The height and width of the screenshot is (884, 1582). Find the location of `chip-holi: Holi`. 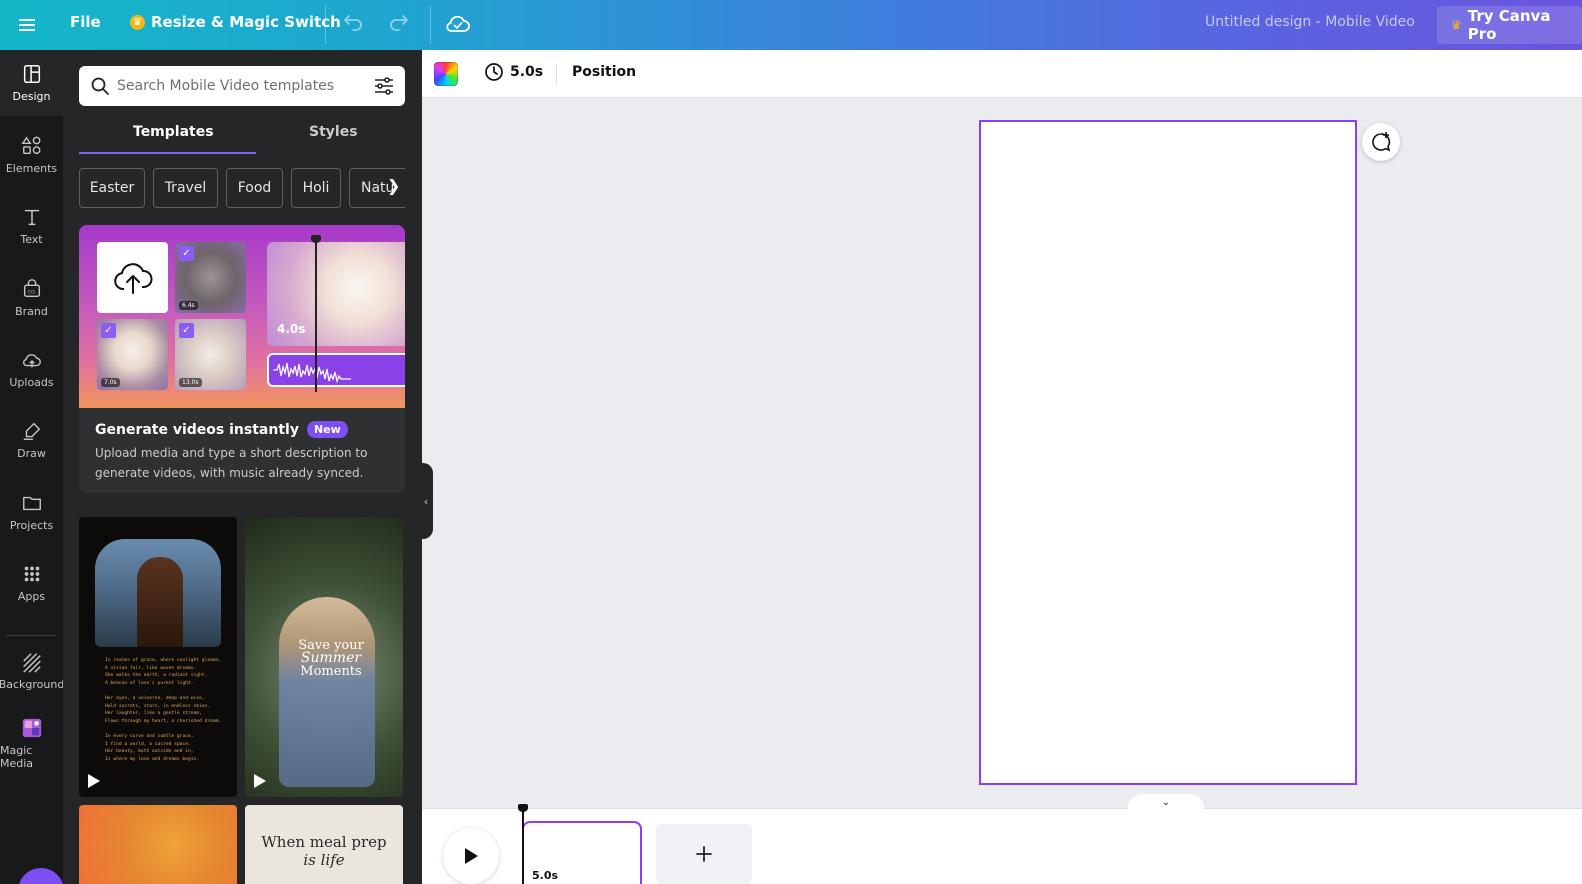

chip-holi: Holi is located at coordinates (316, 188).